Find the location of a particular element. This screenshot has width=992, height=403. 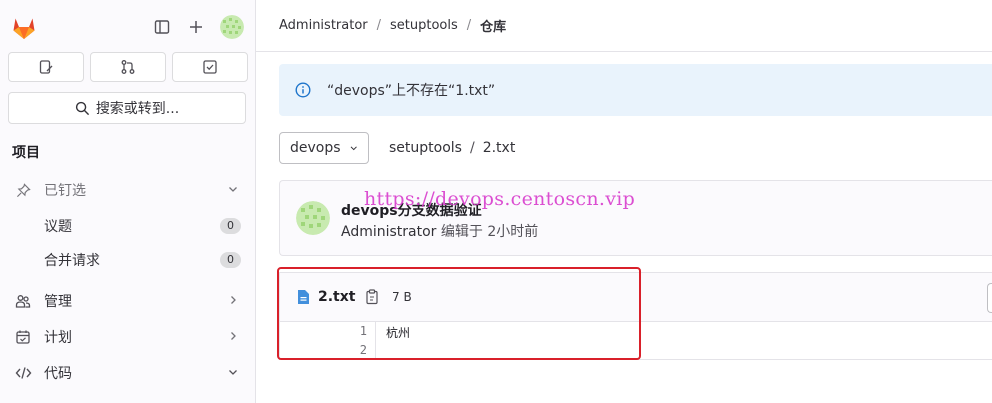

issues-icon is located at coordinates (46, 67).